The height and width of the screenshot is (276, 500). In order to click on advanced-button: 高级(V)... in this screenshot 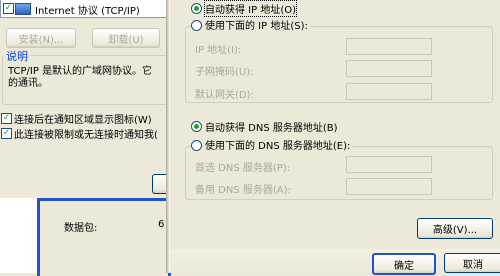, I will do `click(455, 228)`.